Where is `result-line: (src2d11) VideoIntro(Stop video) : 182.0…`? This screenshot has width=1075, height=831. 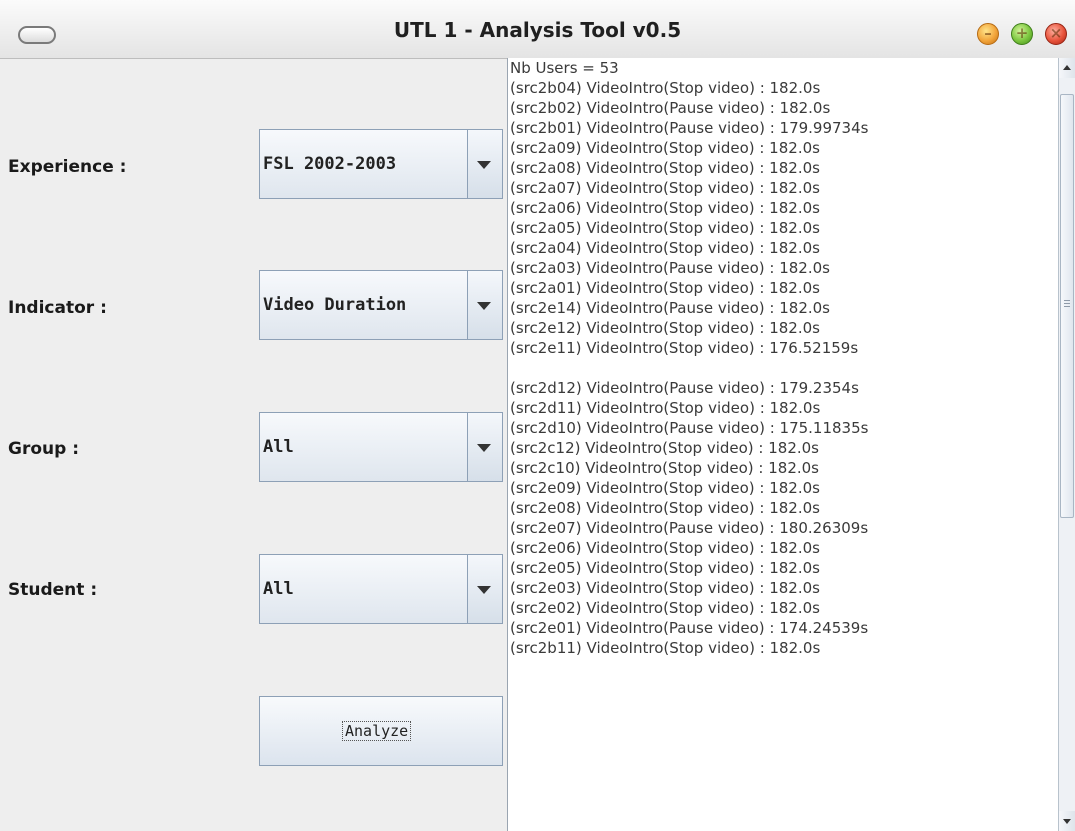
result-line: (src2d11) VideoIntro(Stop video) : 182.0… is located at coordinates (665, 408).